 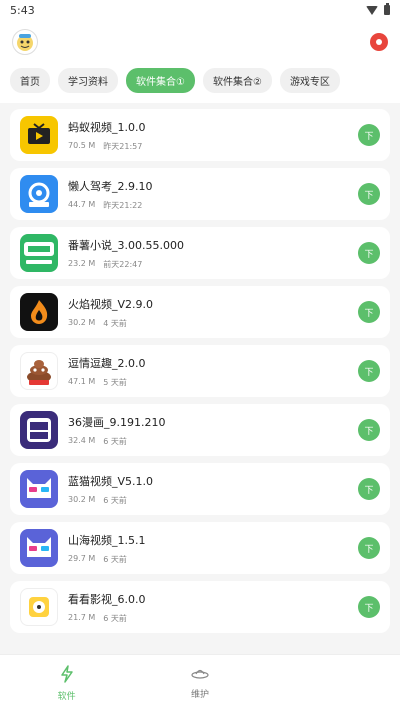 What do you see at coordinates (111, 481) in the screenshot?
I see `app-name: 蓝猫视频_V5.1.0` at bounding box center [111, 481].